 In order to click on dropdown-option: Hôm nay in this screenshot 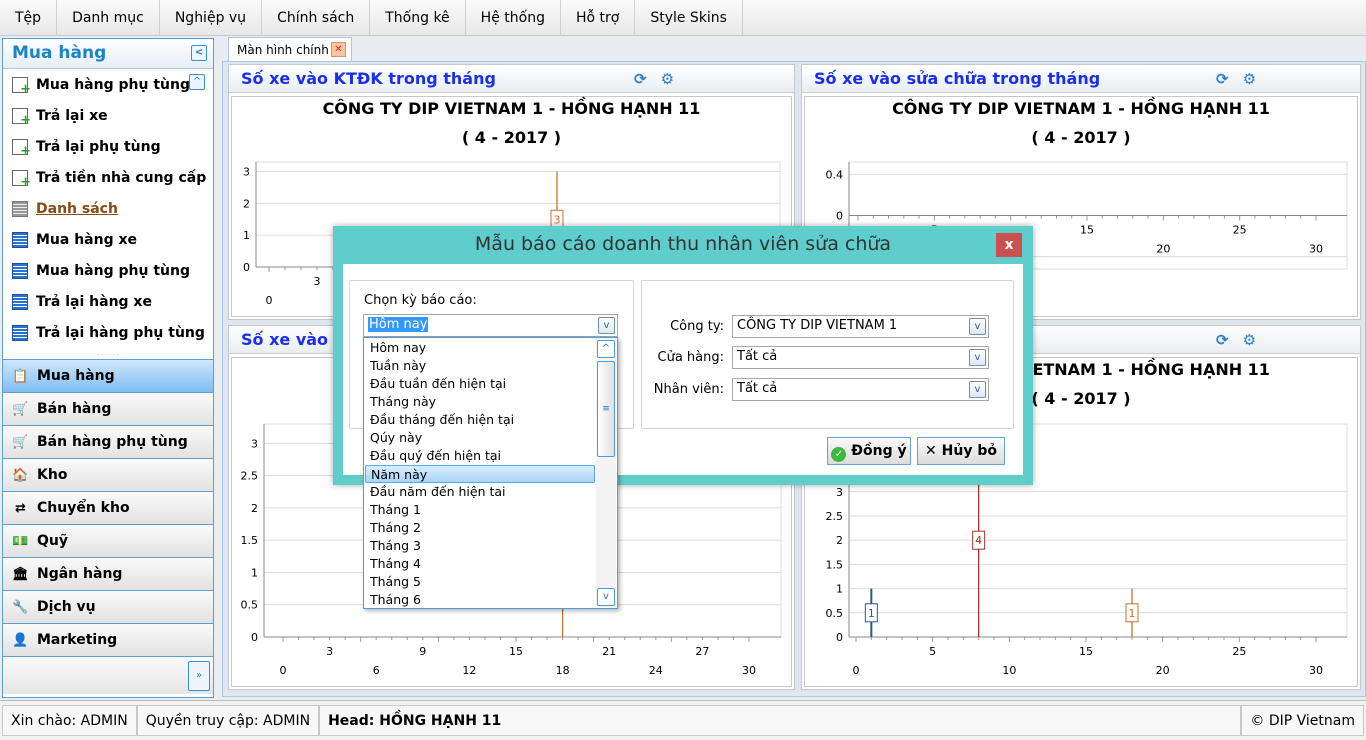, I will do `click(479, 348)`.